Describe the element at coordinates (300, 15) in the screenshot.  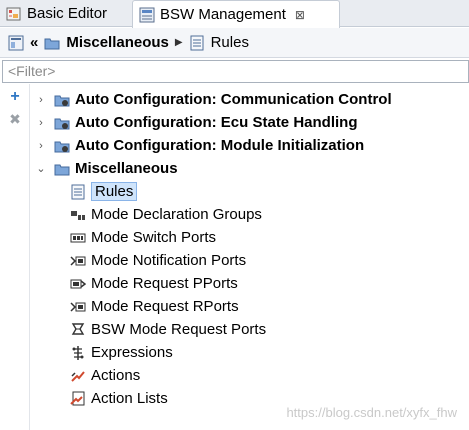
I see `close-icon: ⊠` at that location.